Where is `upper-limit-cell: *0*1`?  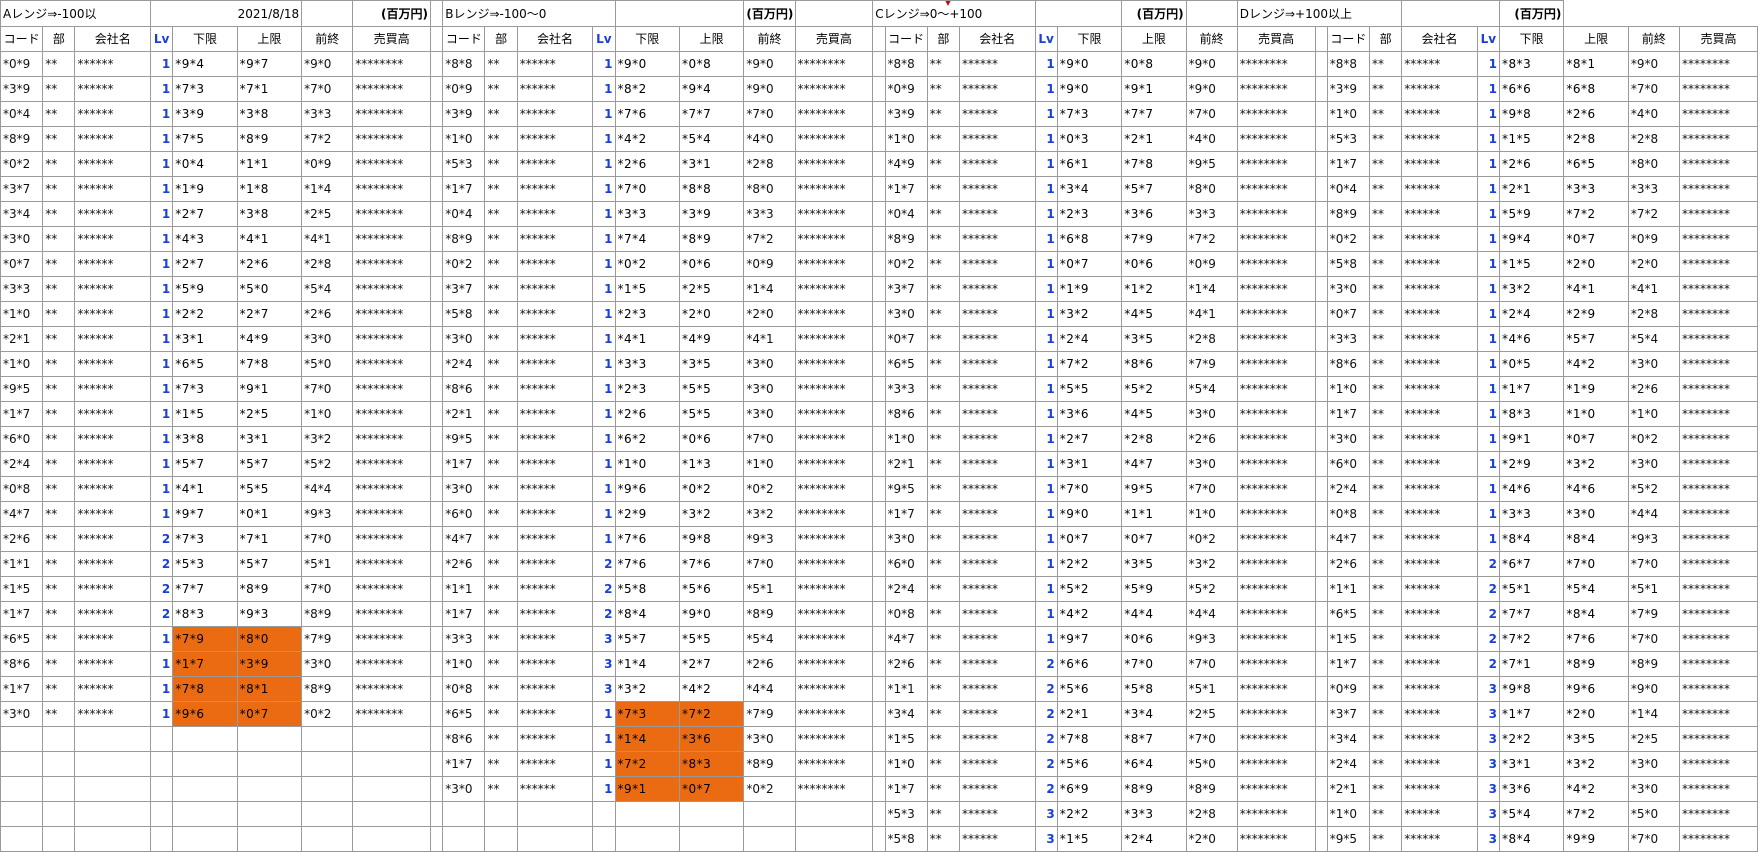
upper-limit-cell: *0*1 is located at coordinates (269, 514).